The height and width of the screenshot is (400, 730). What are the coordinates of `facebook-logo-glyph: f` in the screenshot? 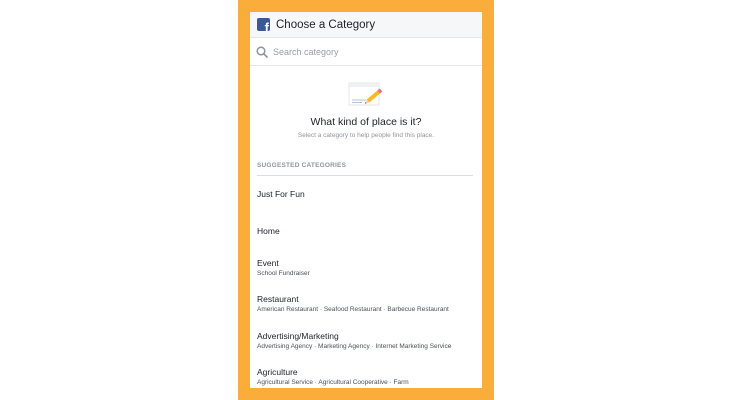 It's located at (266, 25).